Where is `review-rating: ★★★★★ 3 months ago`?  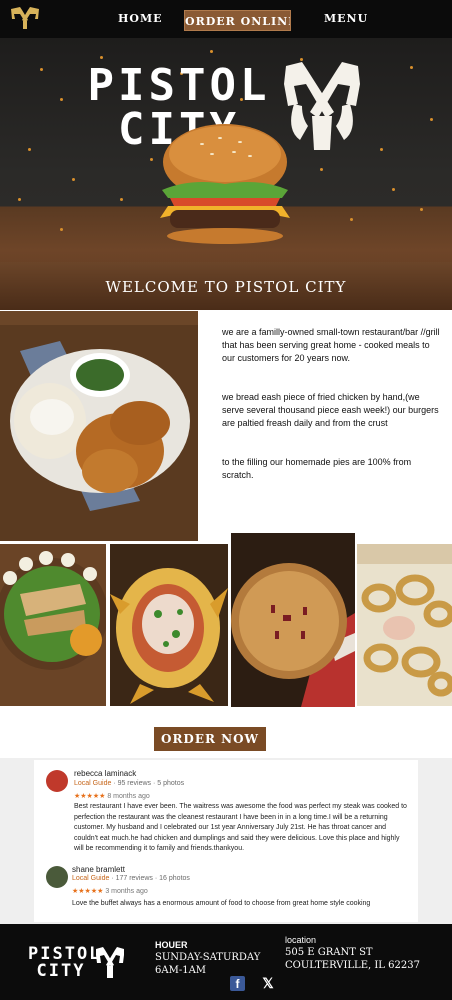
review-rating: ★★★★★ 3 months ago is located at coordinates (110, 891).